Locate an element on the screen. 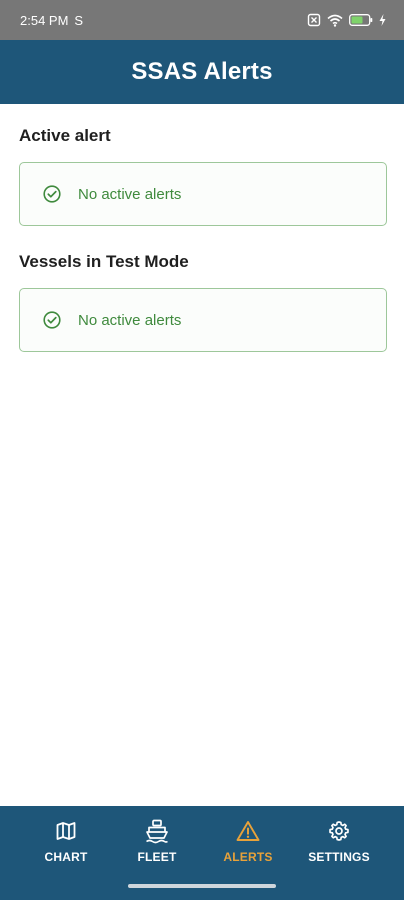  tab-alerts: ALERTS is located at coordinates (248, 844).